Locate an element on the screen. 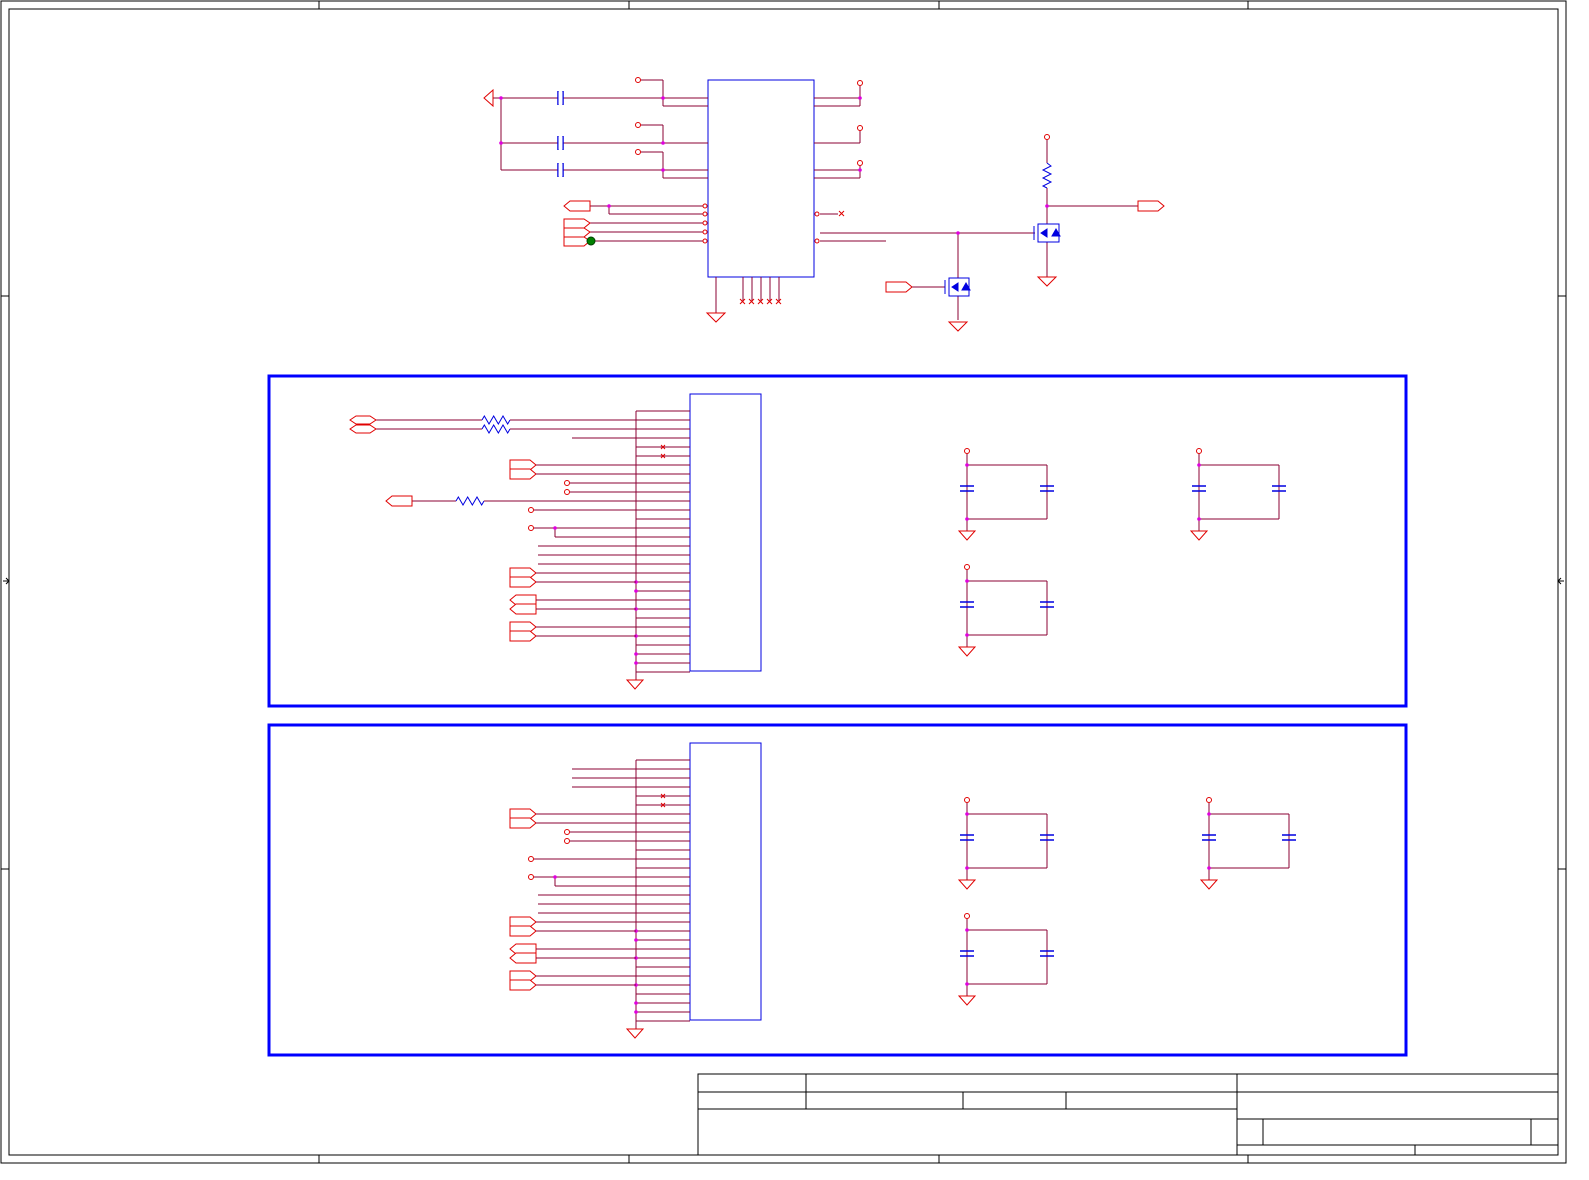 Image resolution: width=1589 pixels, height=1180 pixels. mosfet-q2 is located at coordinates (1047, 233).